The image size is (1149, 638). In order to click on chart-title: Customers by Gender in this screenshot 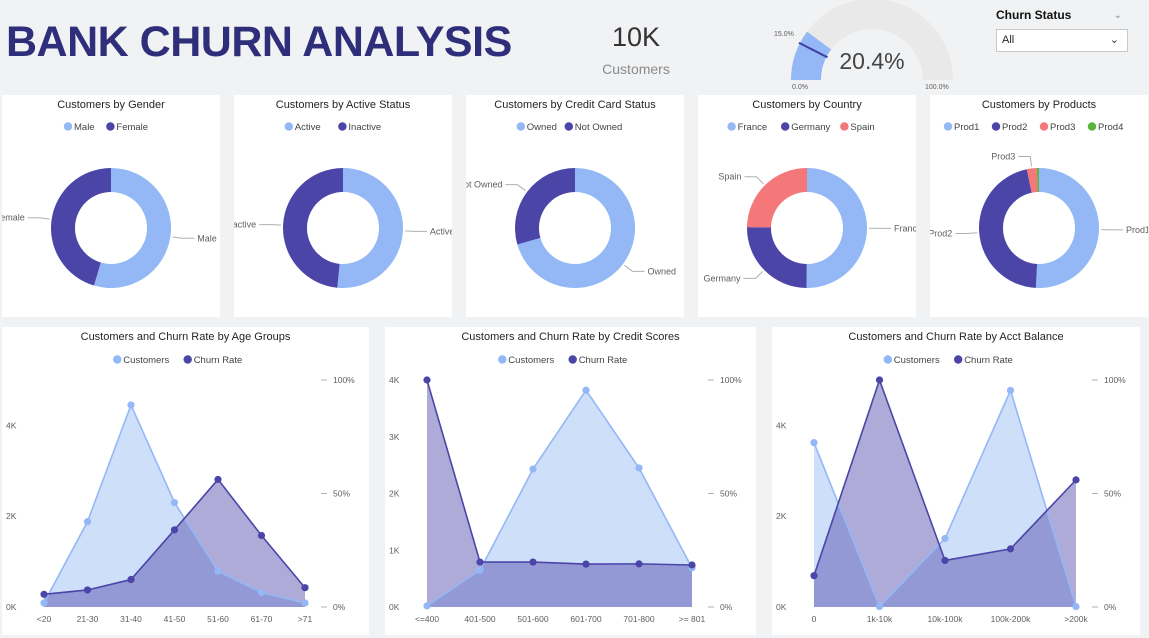, I will do `click(111, 105)`.